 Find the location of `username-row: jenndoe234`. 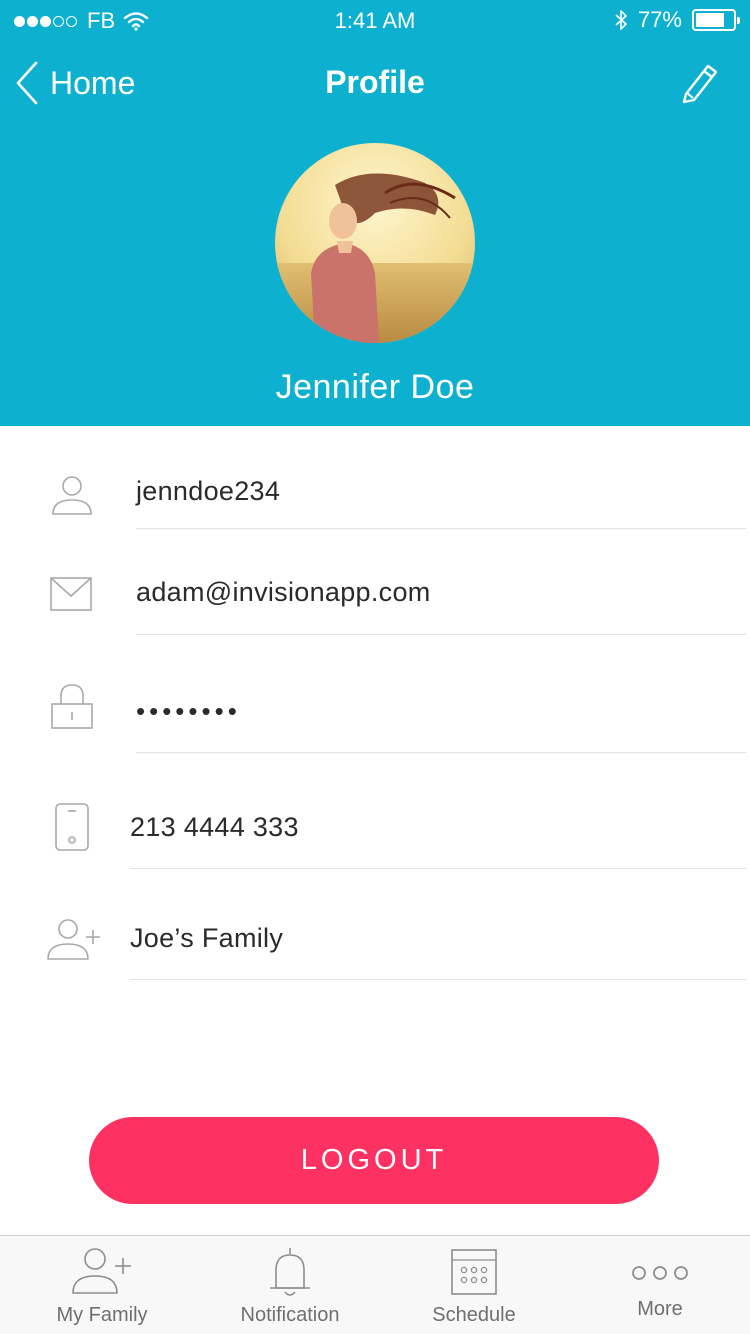

username-row: jenndoe234 is located at coordinates (375, 500).